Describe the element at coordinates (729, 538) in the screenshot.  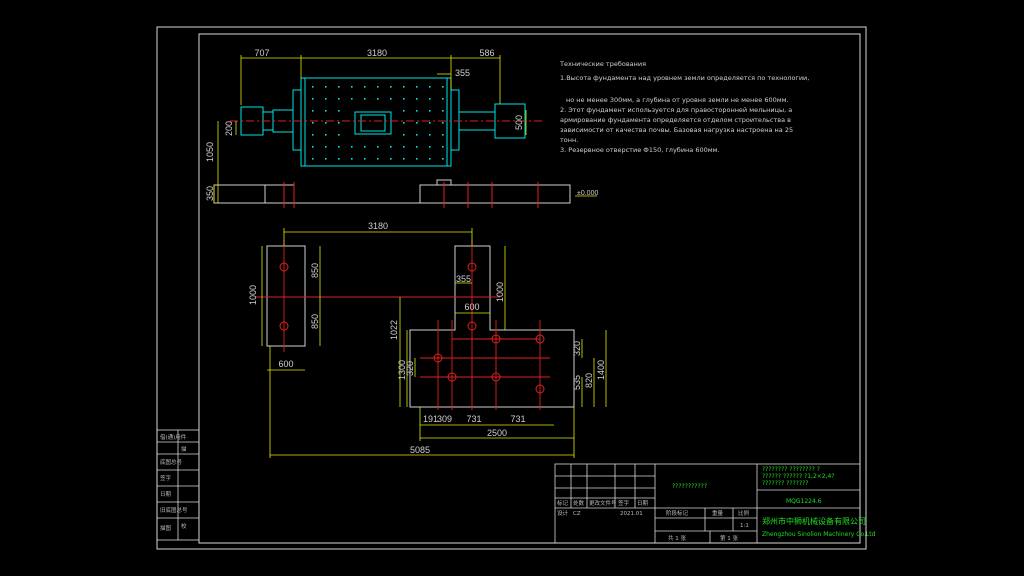
I see `tb-sheet-no: 第 1 张` at that location.